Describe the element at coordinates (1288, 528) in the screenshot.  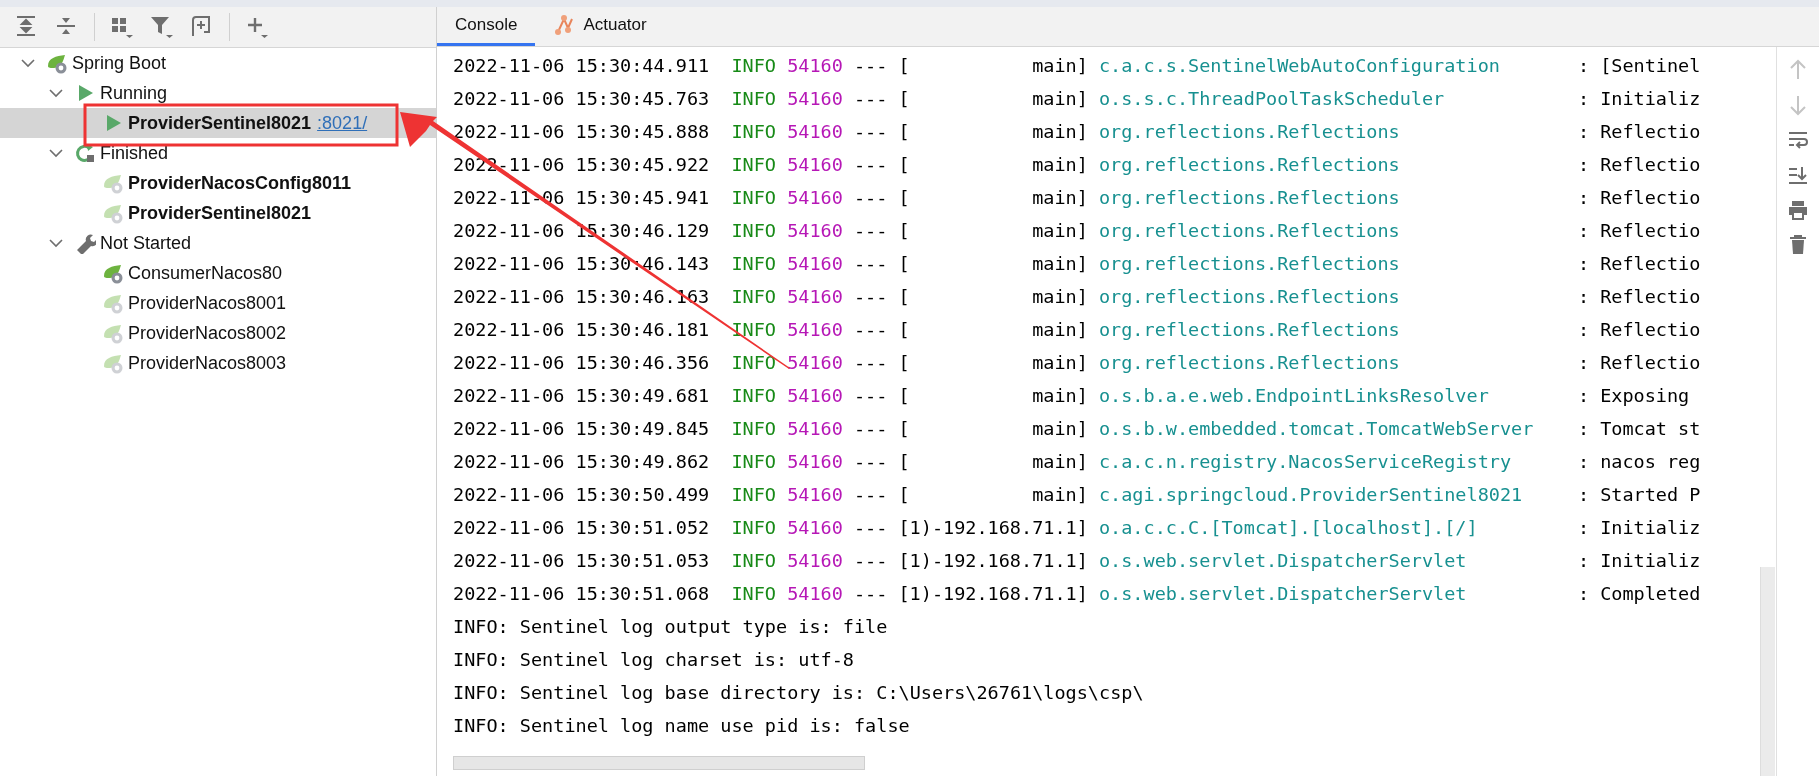
I see `logger-name: o.a.c.c.C.[Tomcat].[localhost].[/]` at that location.